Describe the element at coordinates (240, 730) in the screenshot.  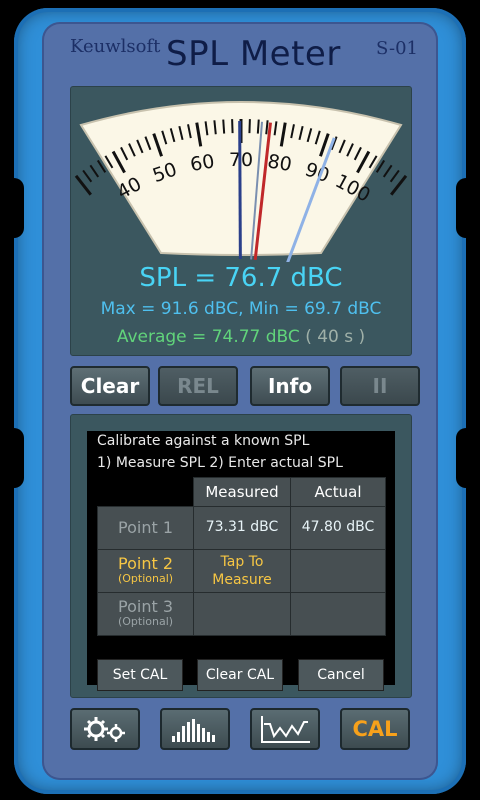
I see `bottom-nav: CAL` at that location.